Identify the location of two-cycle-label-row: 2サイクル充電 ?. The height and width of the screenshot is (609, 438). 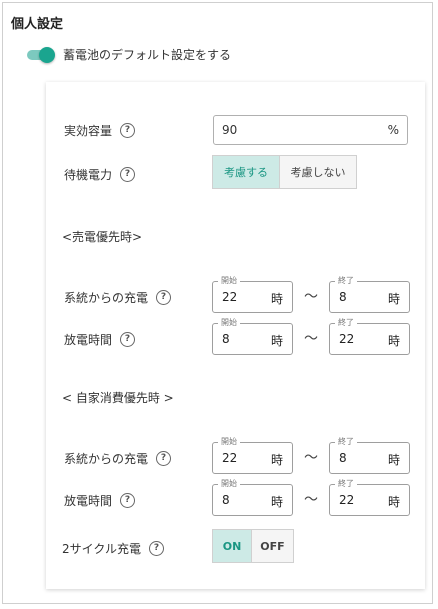
(113, 548).